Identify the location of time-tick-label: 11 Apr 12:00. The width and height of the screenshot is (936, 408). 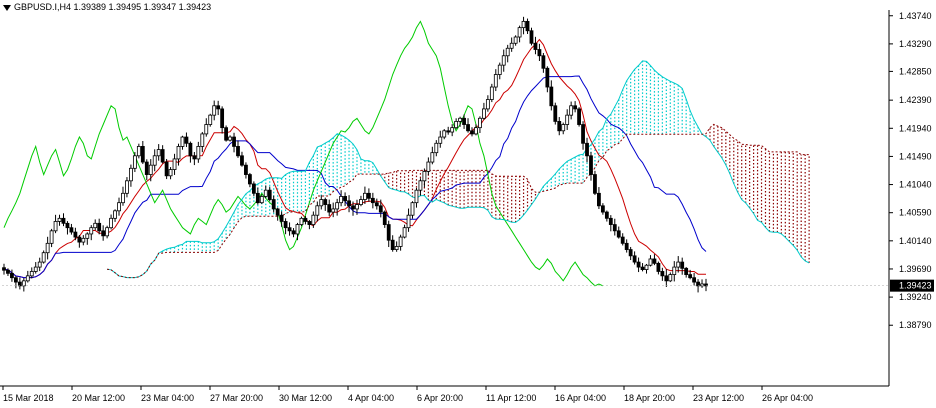
(511, 398).